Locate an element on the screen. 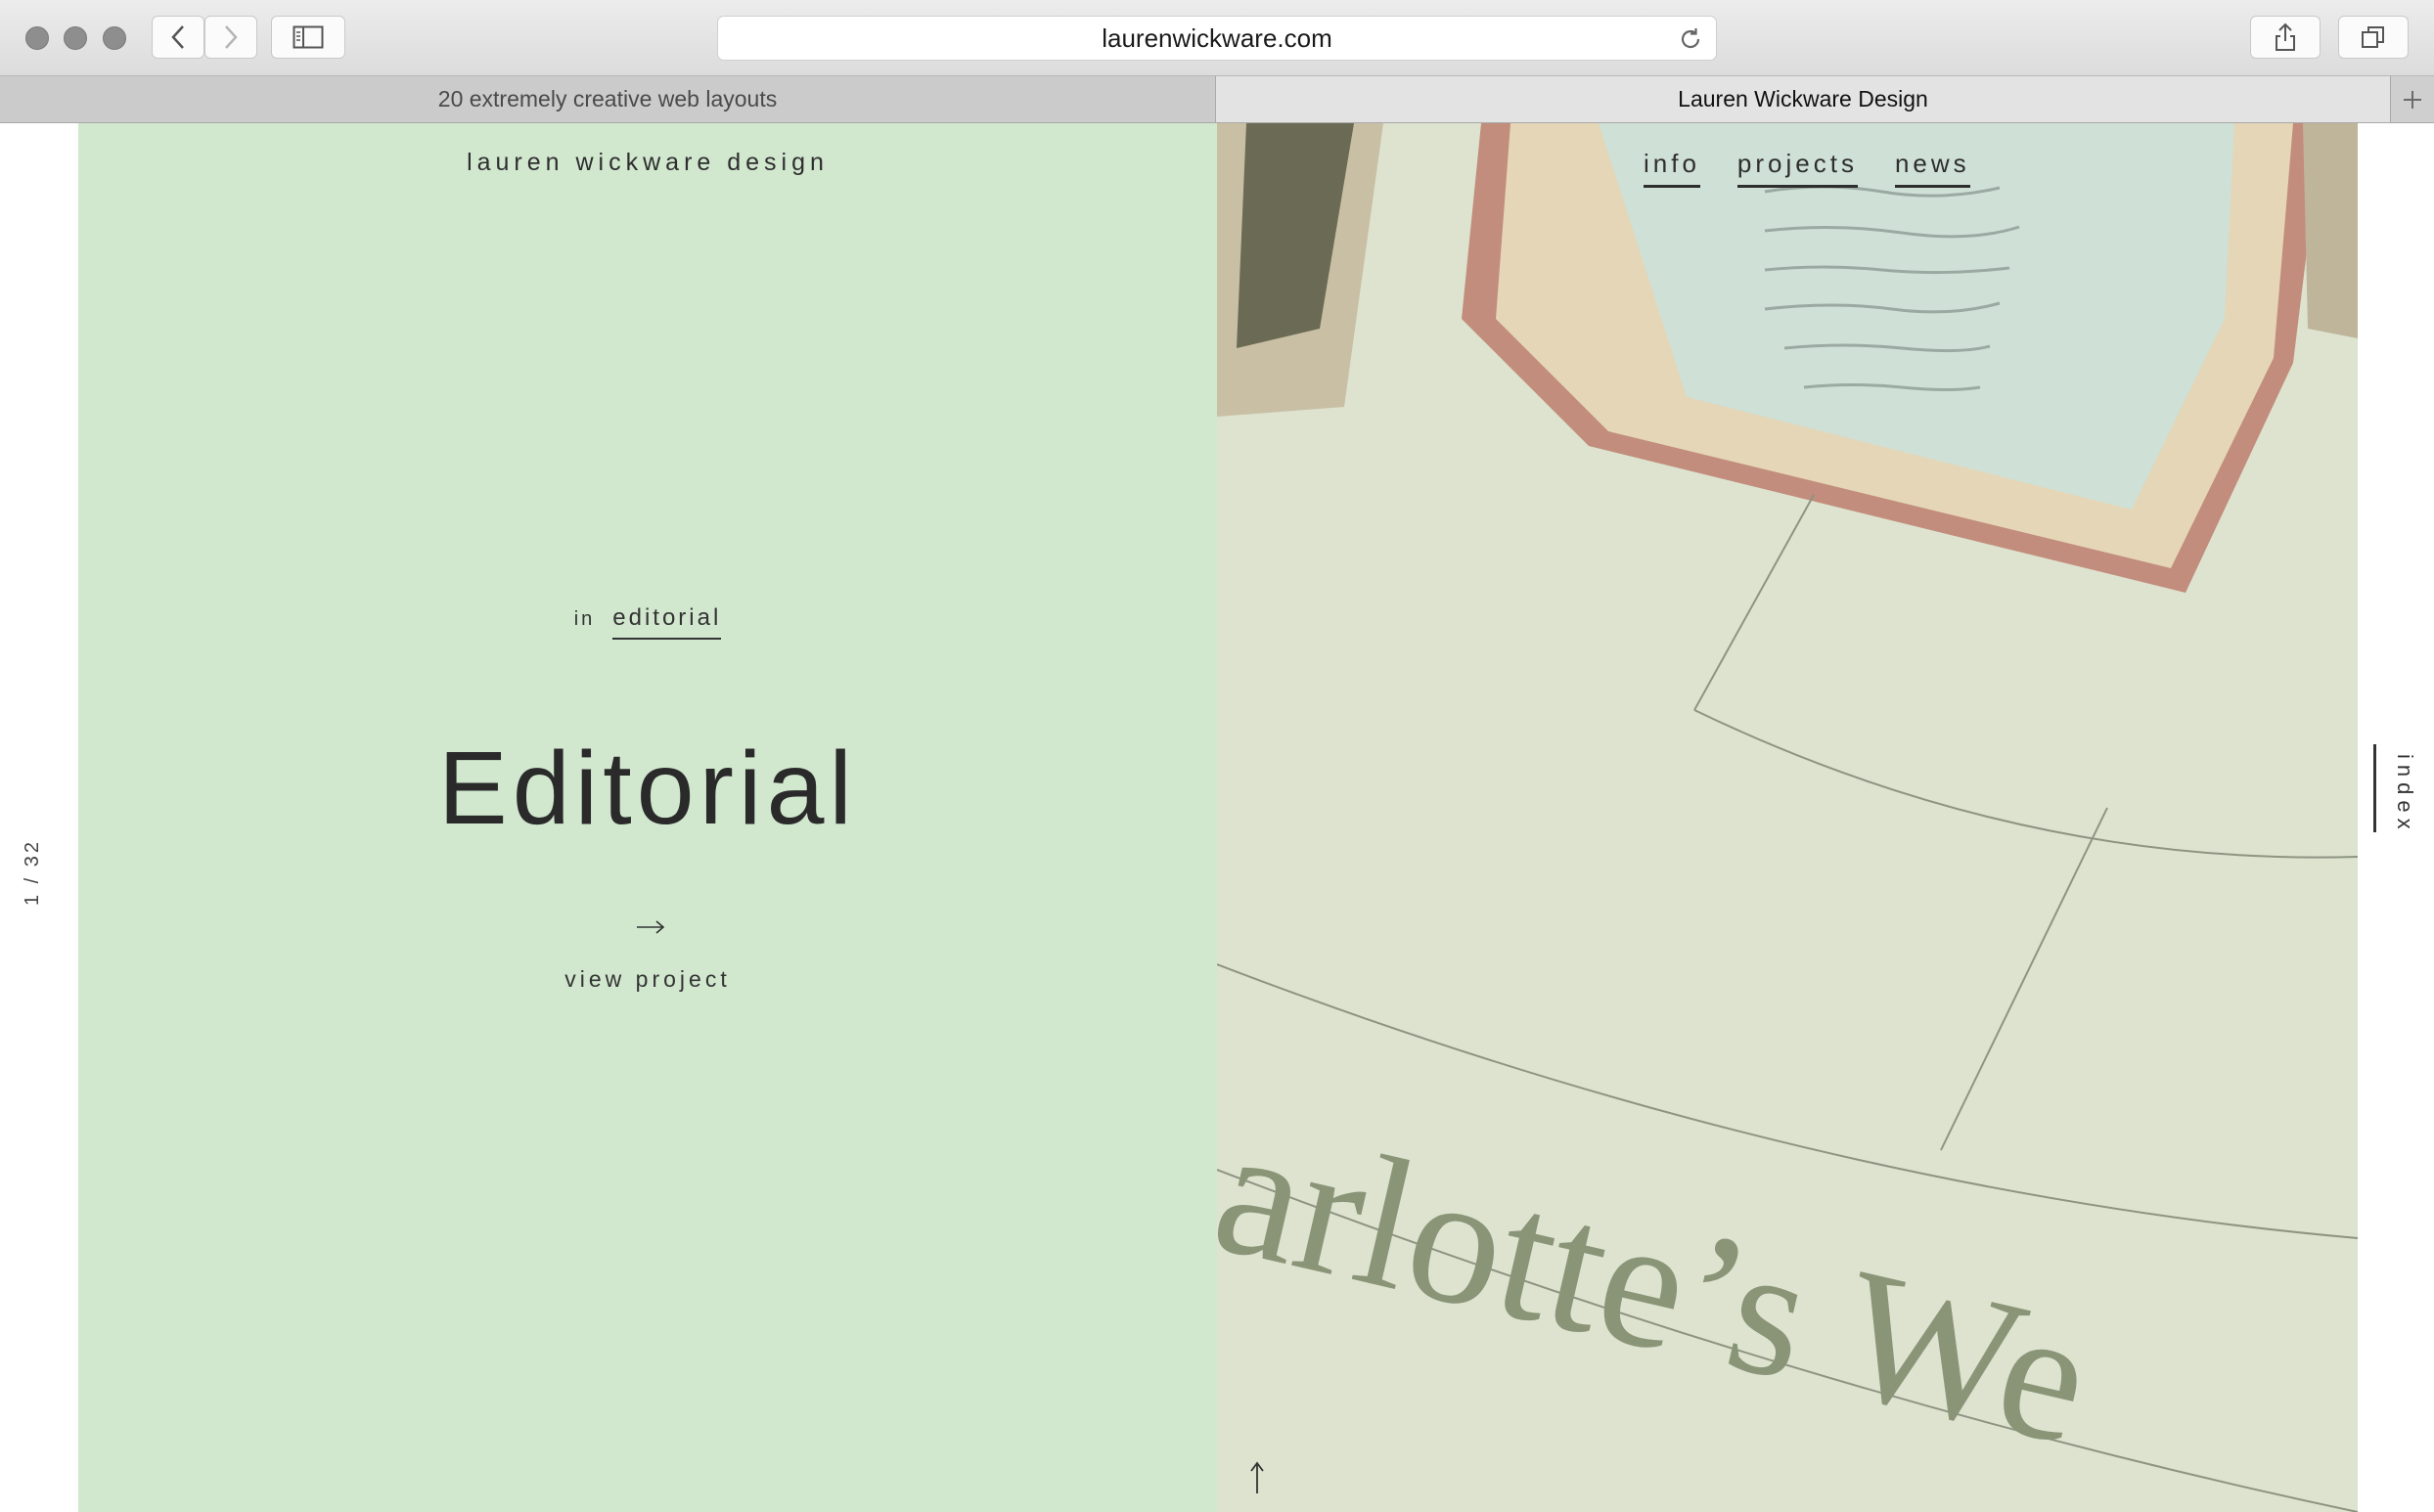 The width and height of the screenshot is (2434, 1512). forward-button is located at coordinates (231, 37).